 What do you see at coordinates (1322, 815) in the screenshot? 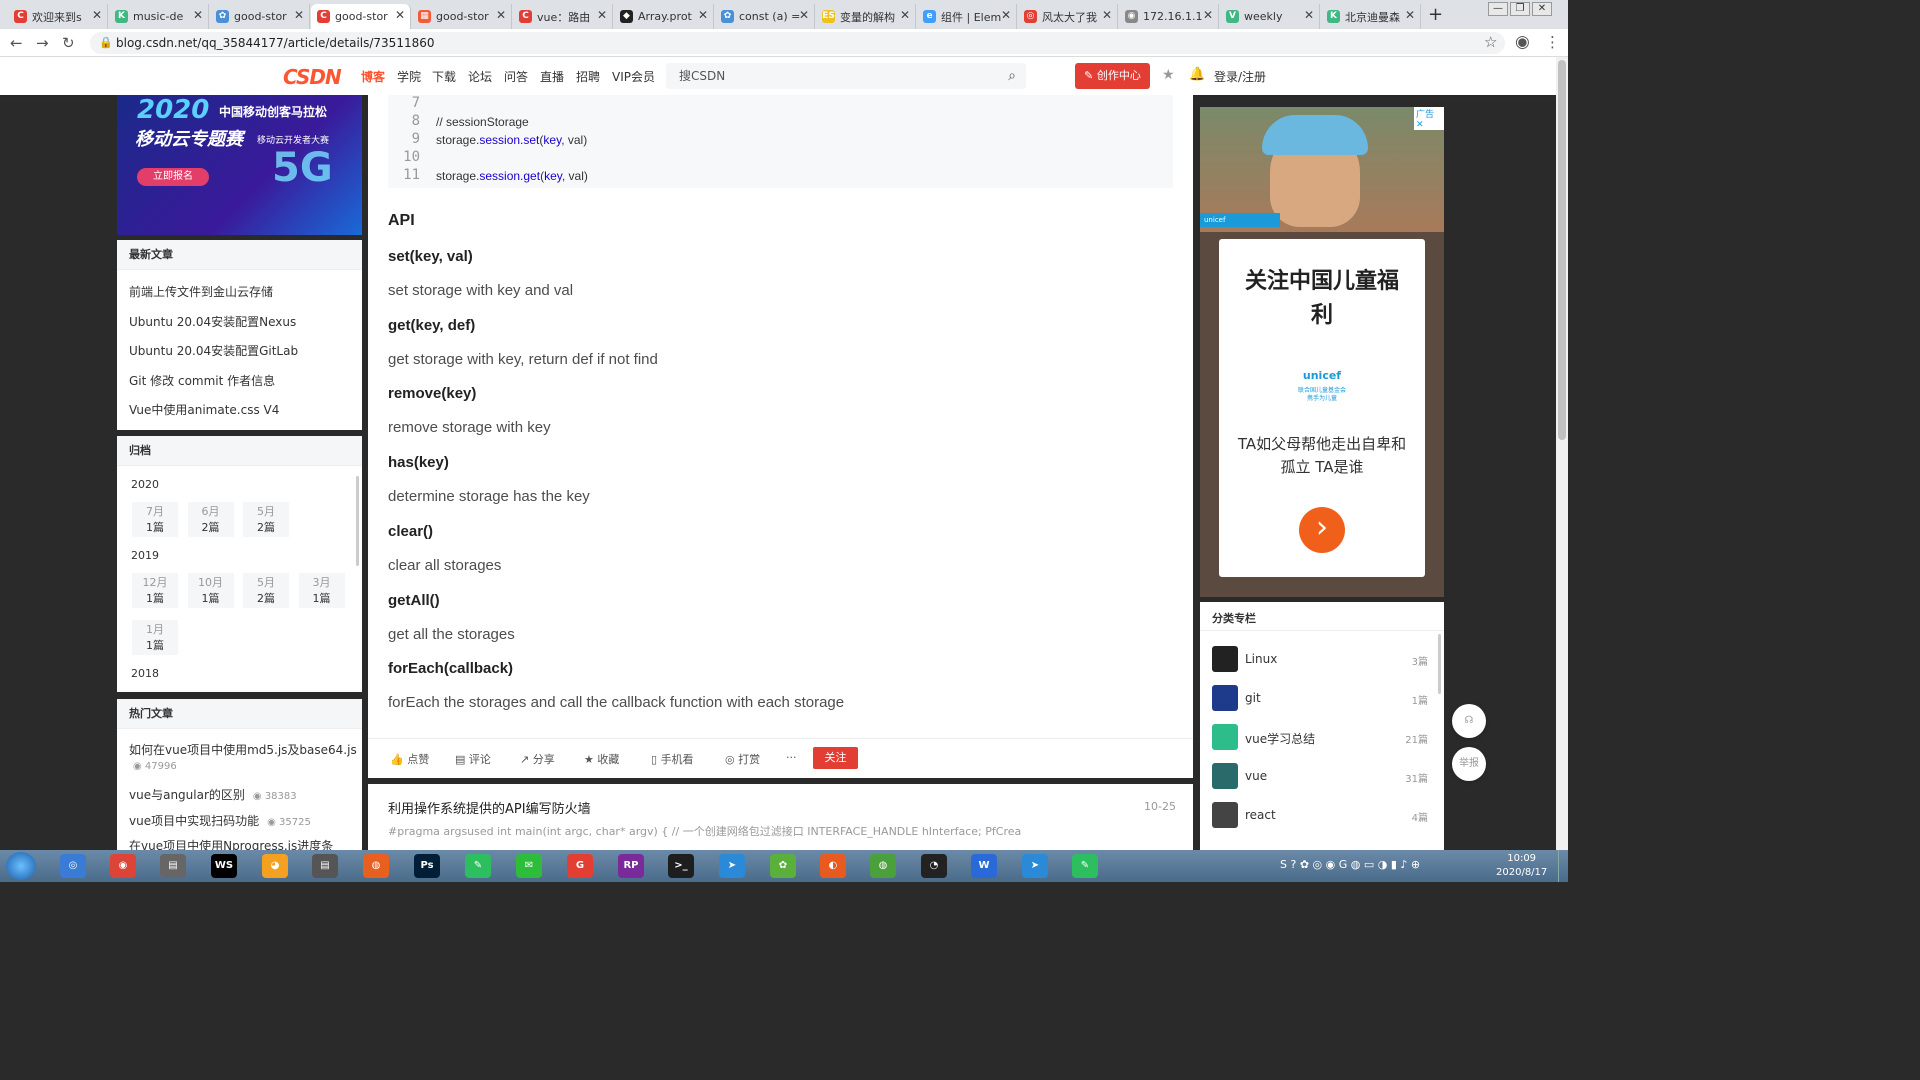
I see `column-item: react 4篇` at bounding box center [1322, 815].